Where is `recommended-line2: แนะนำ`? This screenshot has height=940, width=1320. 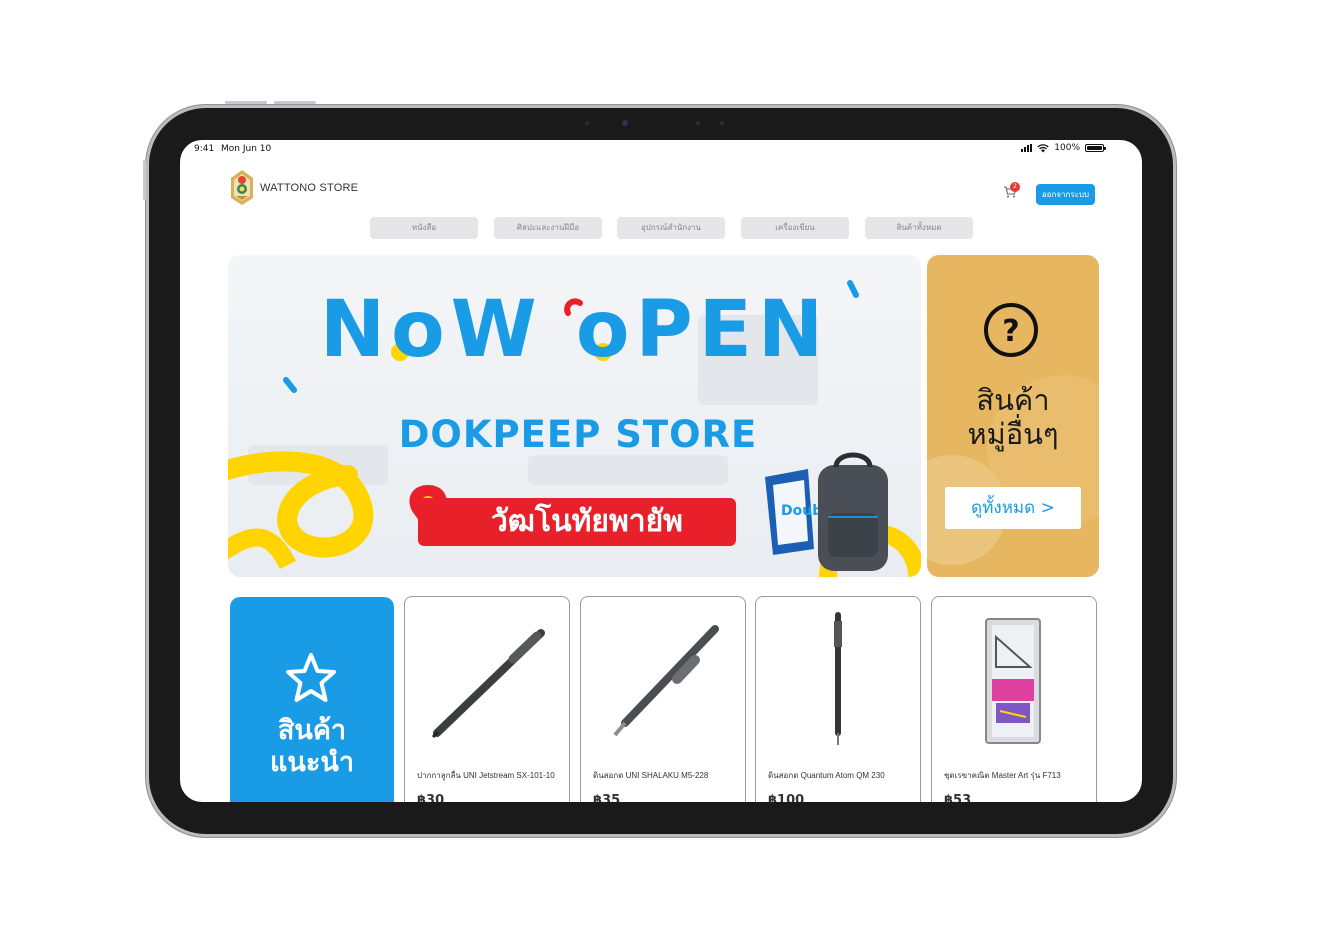 recommended-line2: แนะนำ is located at coordinates (312, 762).